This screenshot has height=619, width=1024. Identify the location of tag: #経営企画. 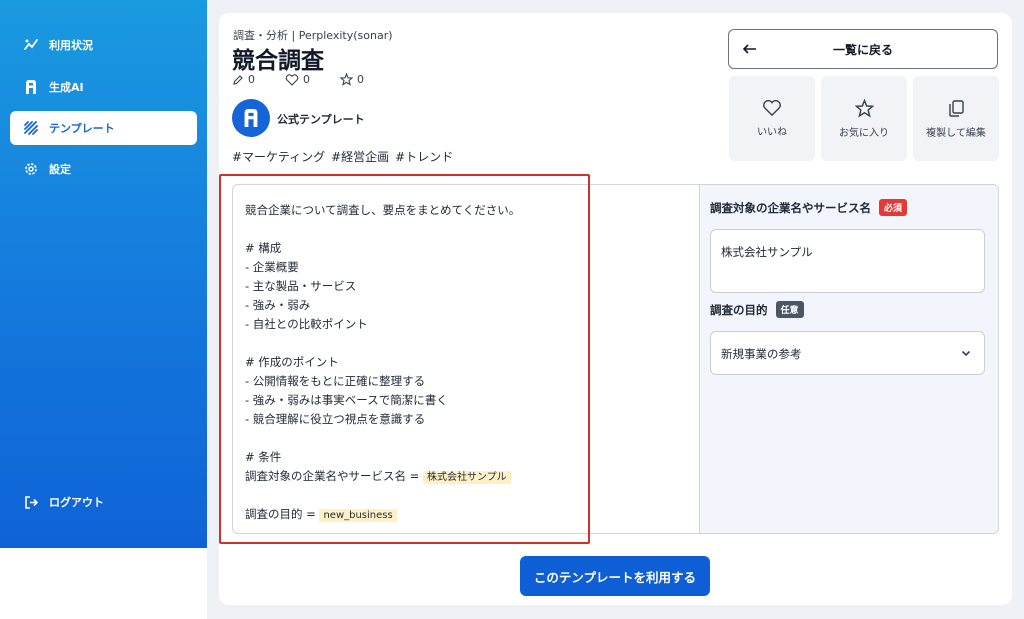
(360, 156).